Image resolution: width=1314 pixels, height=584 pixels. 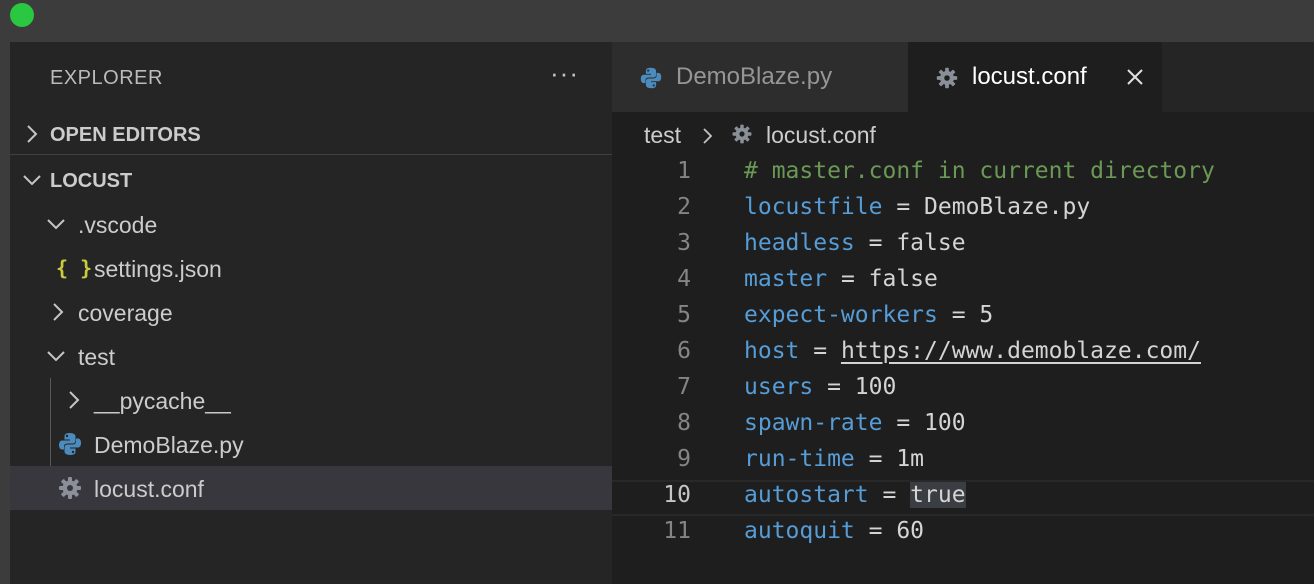 What do you see at coordinates (662, 135) in the screenshot?
I see `breadcrumb-folder: test` at bounding box center [662, 135].